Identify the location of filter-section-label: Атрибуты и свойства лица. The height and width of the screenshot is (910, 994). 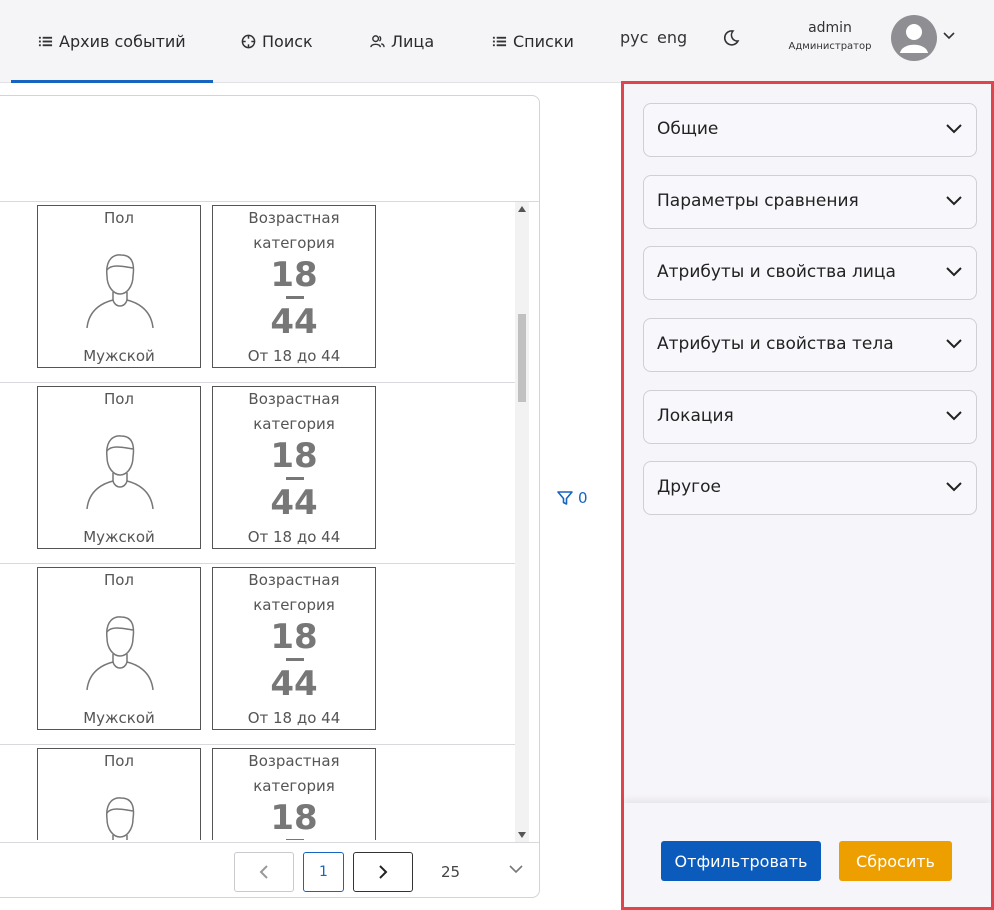
(776, 272).